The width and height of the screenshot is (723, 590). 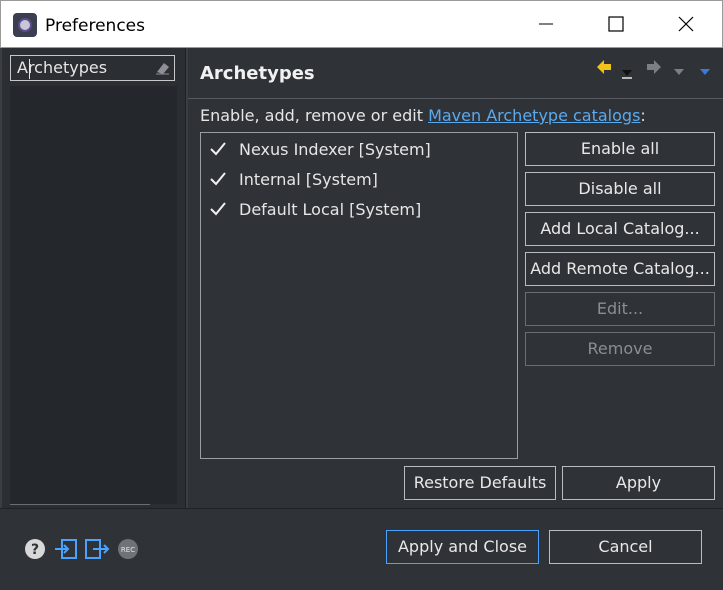 I want to click on minimize-button, so click(x=546, y=24).